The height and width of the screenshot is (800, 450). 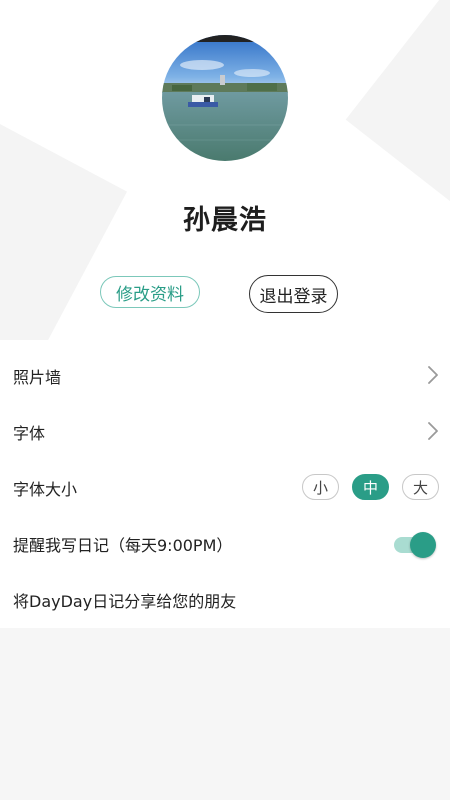 I want to click on logout-button: 退出登录, so click(x=293, y=294).